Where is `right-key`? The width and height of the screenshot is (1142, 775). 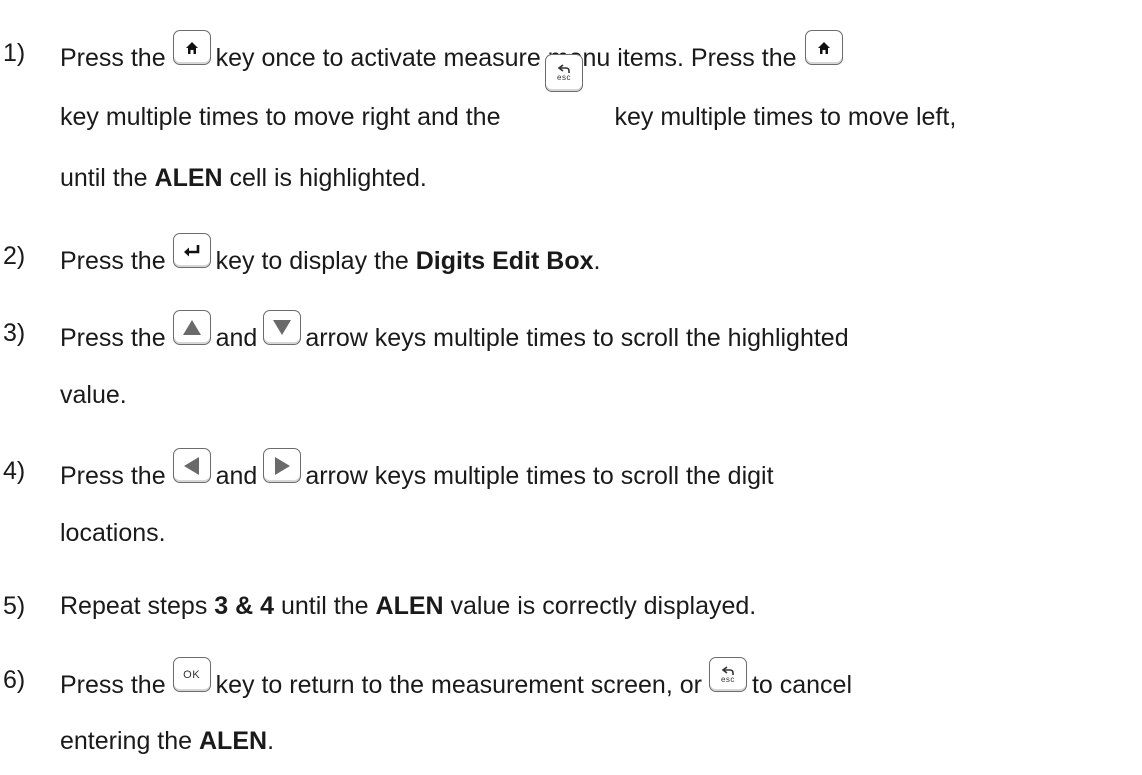 right-key is located at coordinates (282, 465).